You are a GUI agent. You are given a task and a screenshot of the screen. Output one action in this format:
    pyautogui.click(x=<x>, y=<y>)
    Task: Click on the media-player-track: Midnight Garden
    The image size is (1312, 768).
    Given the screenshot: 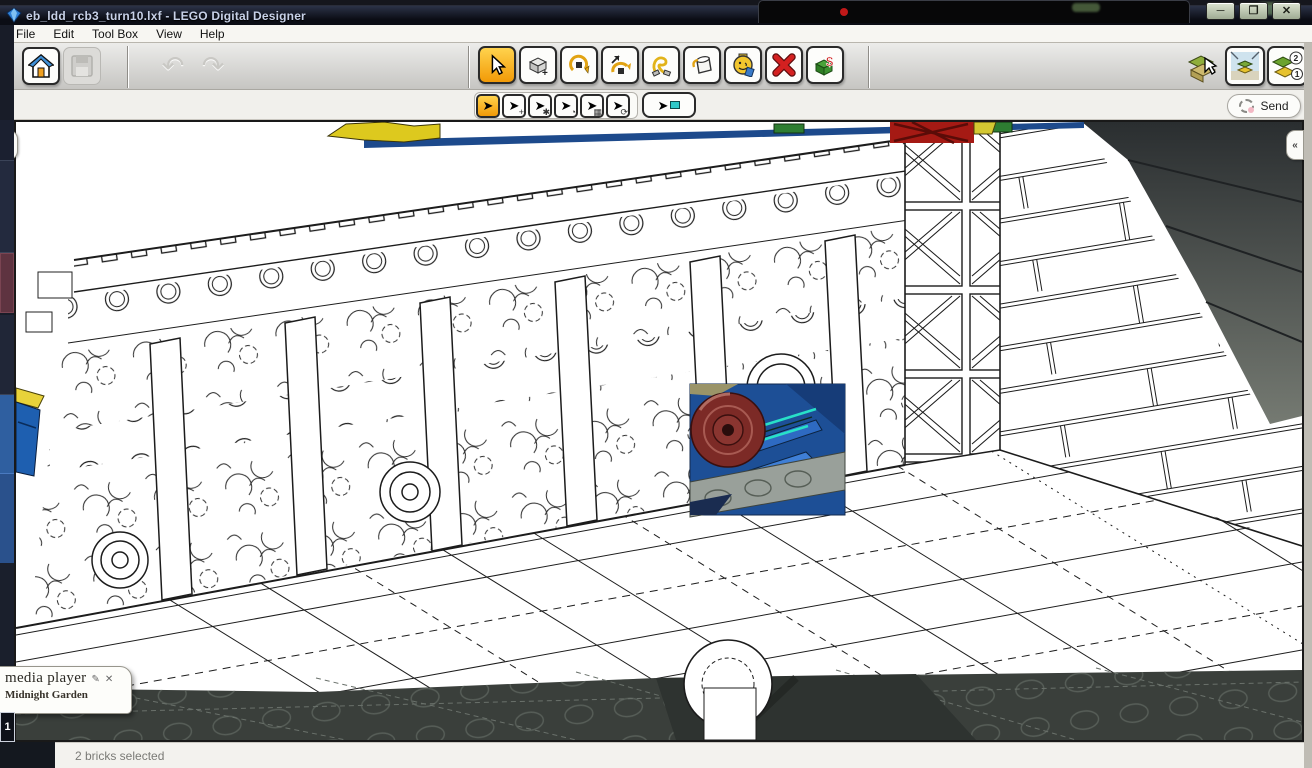 What is the action you would take?
    pyautogui.click(x=46, y=695)
    